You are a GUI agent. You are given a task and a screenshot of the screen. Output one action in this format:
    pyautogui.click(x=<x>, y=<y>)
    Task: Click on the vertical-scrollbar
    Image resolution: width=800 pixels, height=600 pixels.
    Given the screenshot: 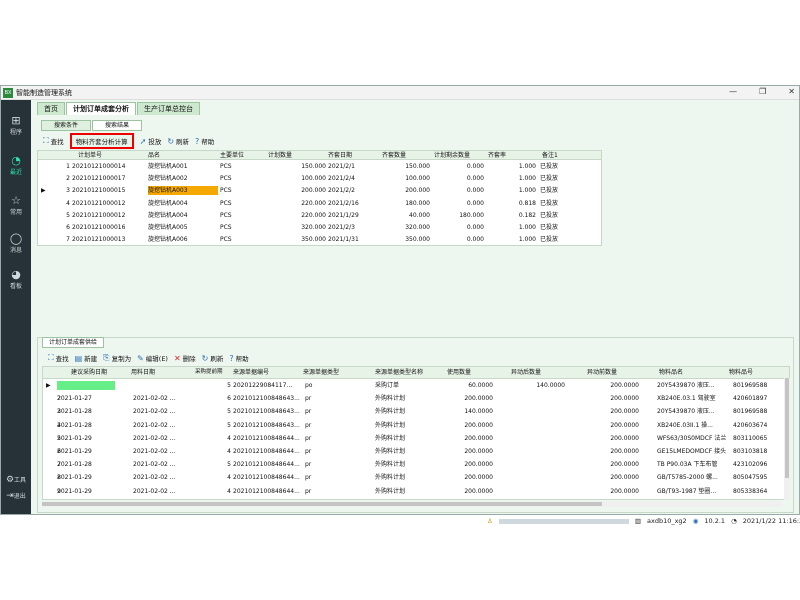 What is the action you would take?
    pyautogui.click(x=787, y=439)
    